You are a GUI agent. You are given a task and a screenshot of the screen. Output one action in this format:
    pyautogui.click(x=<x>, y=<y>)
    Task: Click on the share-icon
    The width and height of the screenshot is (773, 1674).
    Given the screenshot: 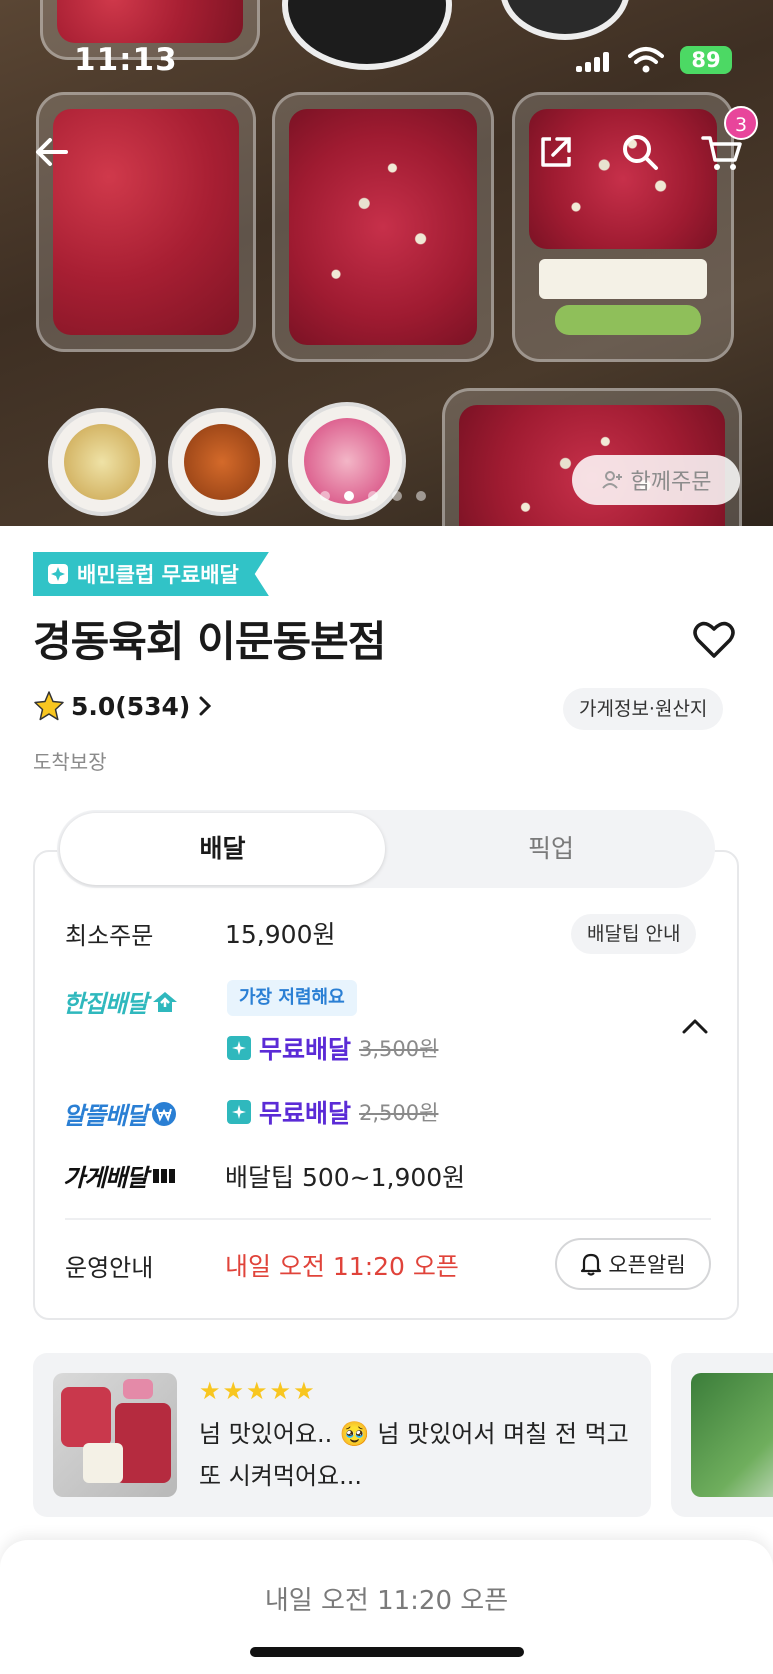 What is the action you would take?
    pyautogui.click(x=556, y=152)
    